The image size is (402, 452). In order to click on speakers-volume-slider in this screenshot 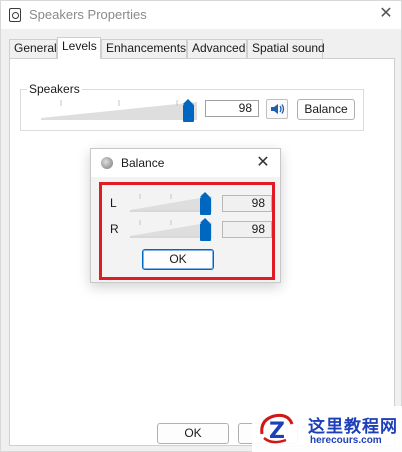, I will do `click(119, 110)`.